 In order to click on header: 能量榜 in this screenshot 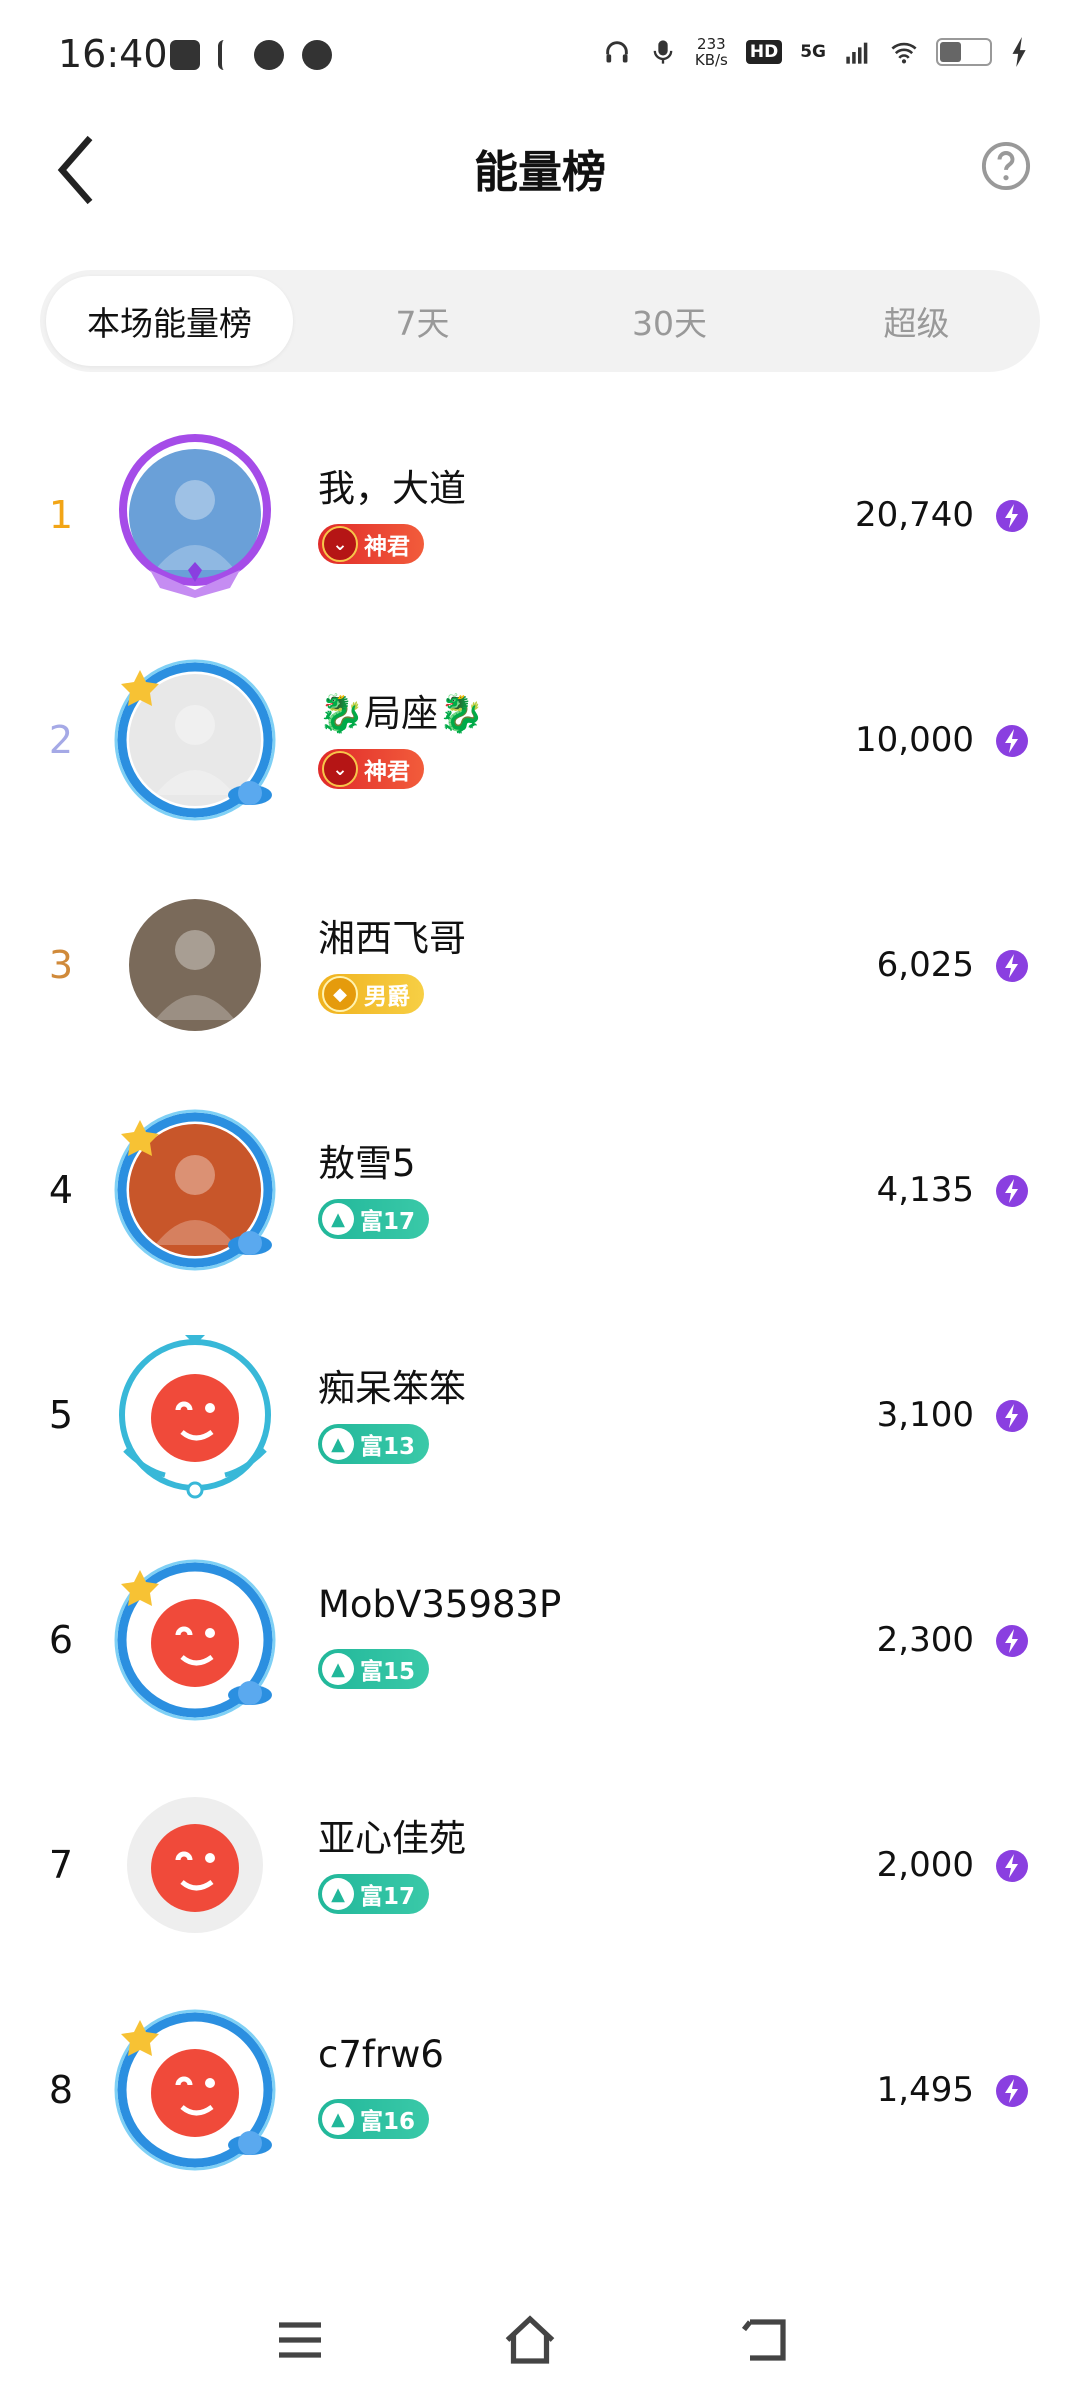, I will do `click(540, 170)`.